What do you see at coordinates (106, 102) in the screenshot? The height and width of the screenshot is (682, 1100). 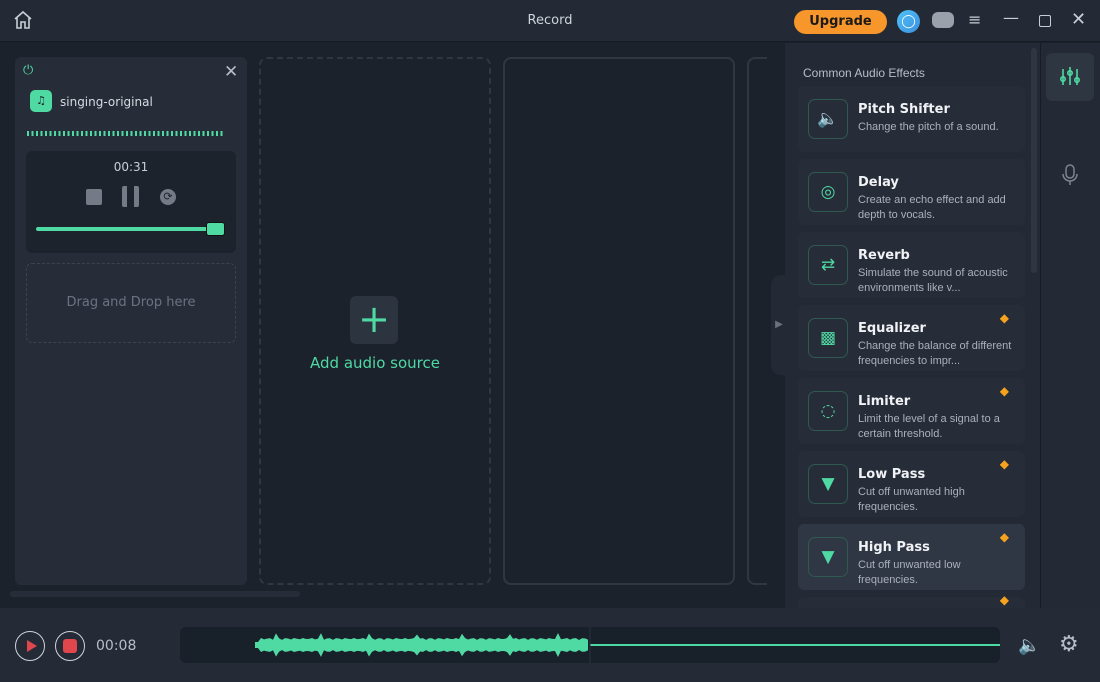 I see `source-name: singing-original` at bounding box center [106, 102].